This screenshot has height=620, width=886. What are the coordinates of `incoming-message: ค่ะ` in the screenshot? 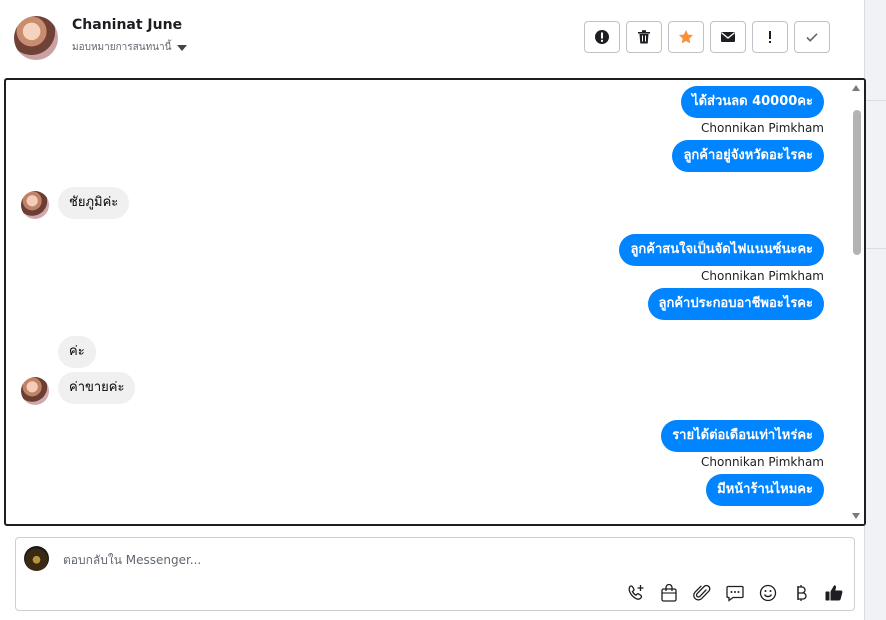 It's located at (77, 352).